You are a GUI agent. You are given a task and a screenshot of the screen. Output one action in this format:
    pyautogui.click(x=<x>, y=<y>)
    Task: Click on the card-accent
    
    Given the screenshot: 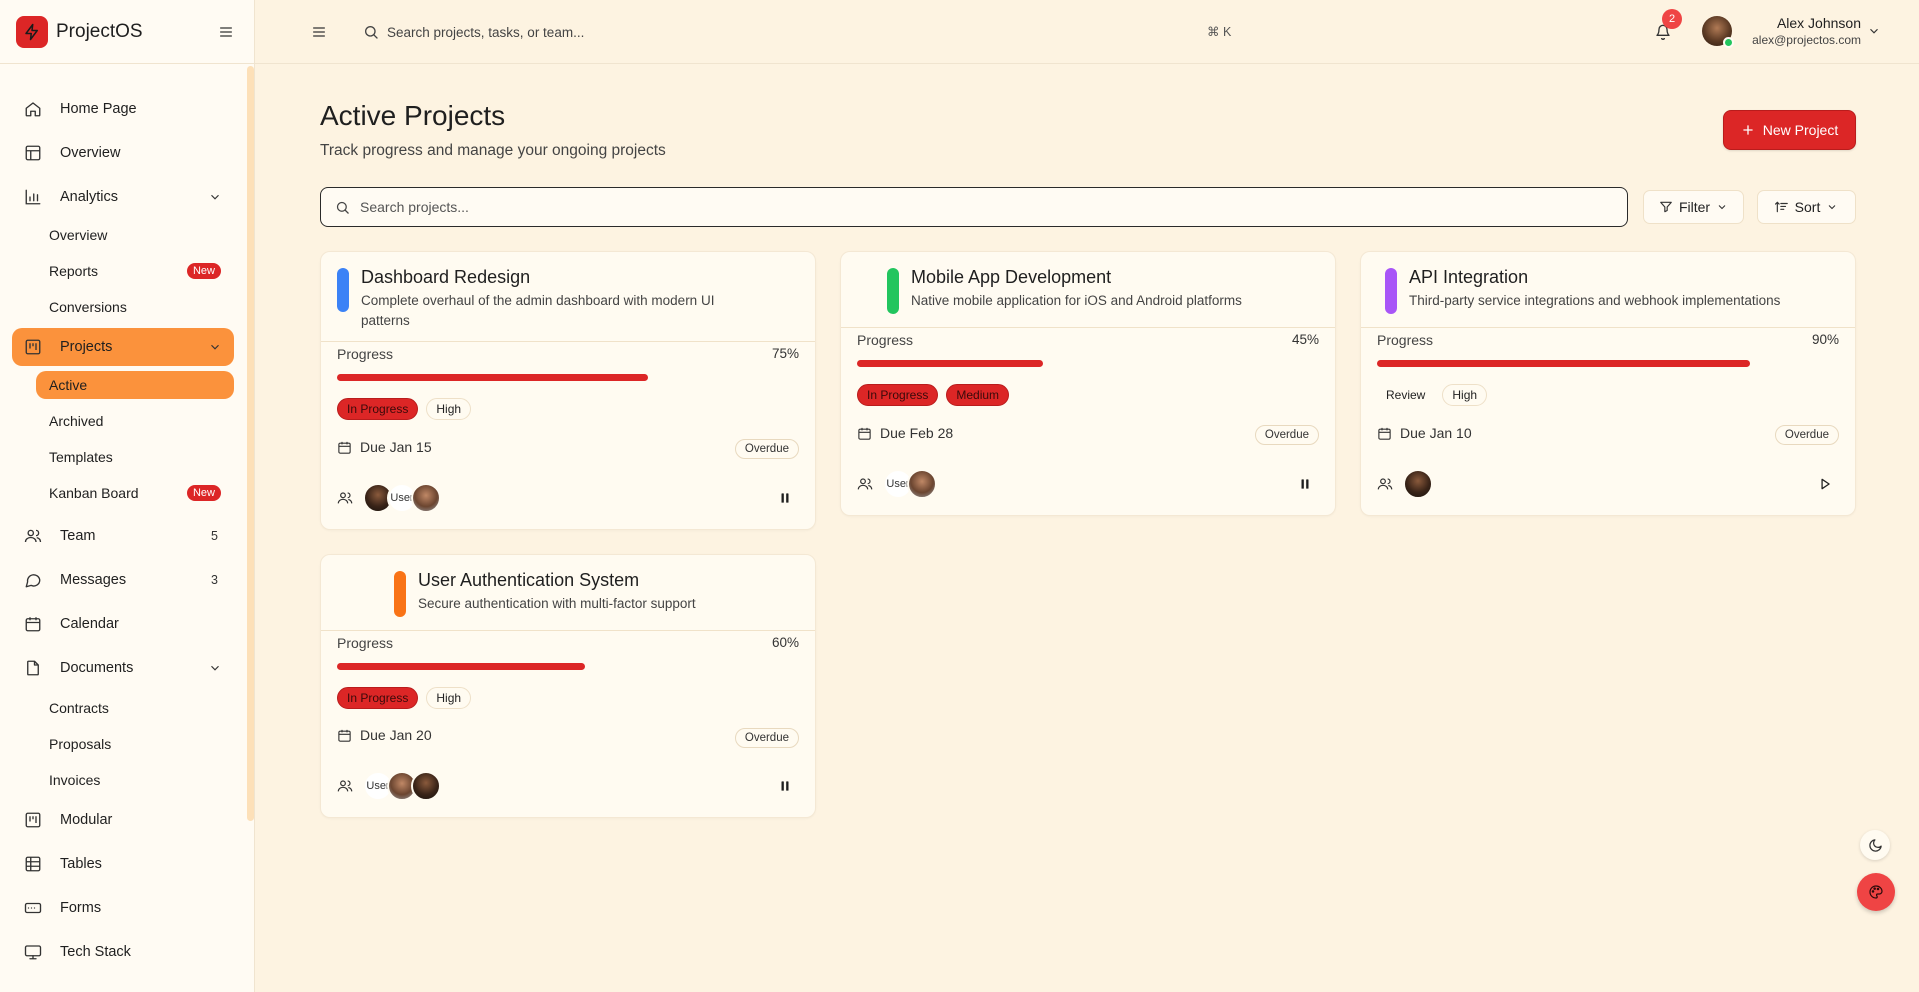 What is the action you would take?
    pyautogui.click(x=343, y=290)
    